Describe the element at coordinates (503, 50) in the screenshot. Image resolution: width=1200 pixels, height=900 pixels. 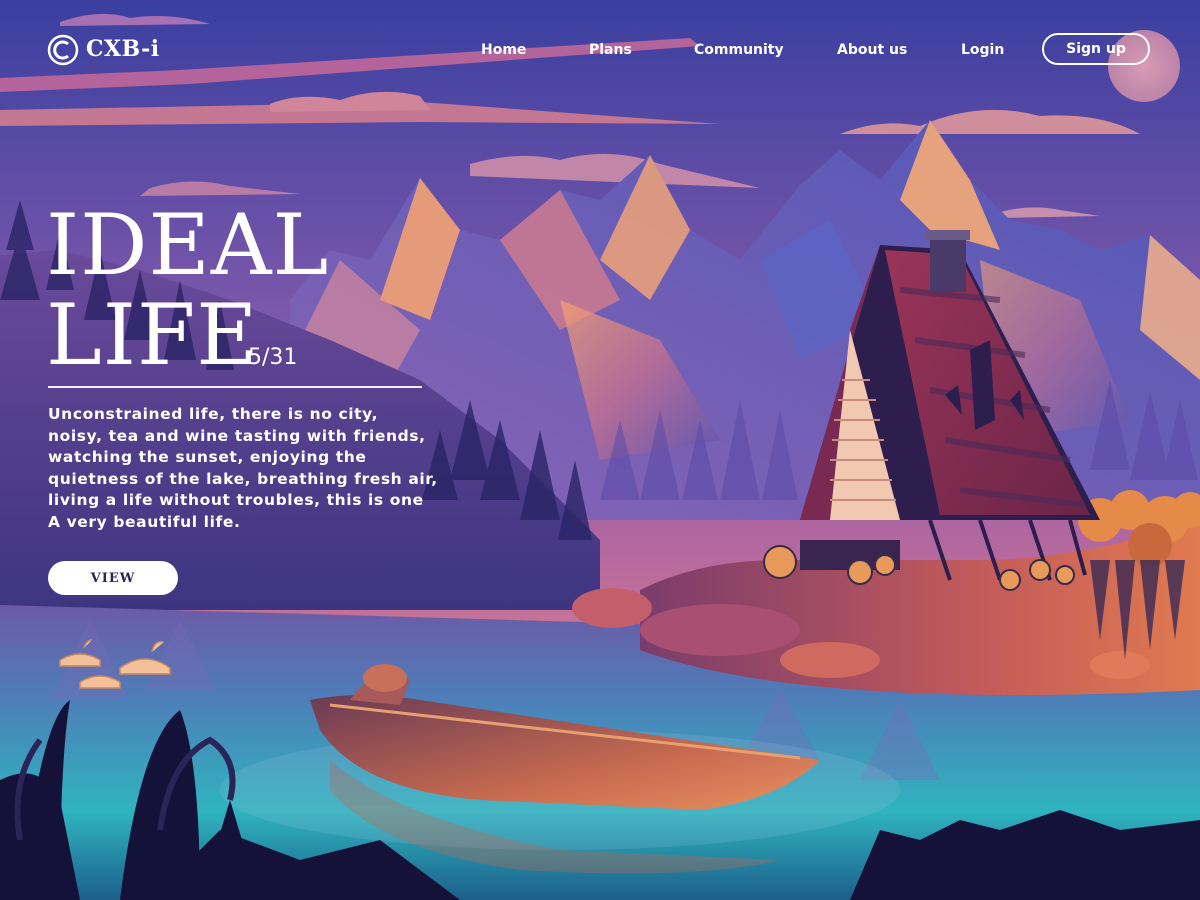
I see `nav-home: Home` at that location.